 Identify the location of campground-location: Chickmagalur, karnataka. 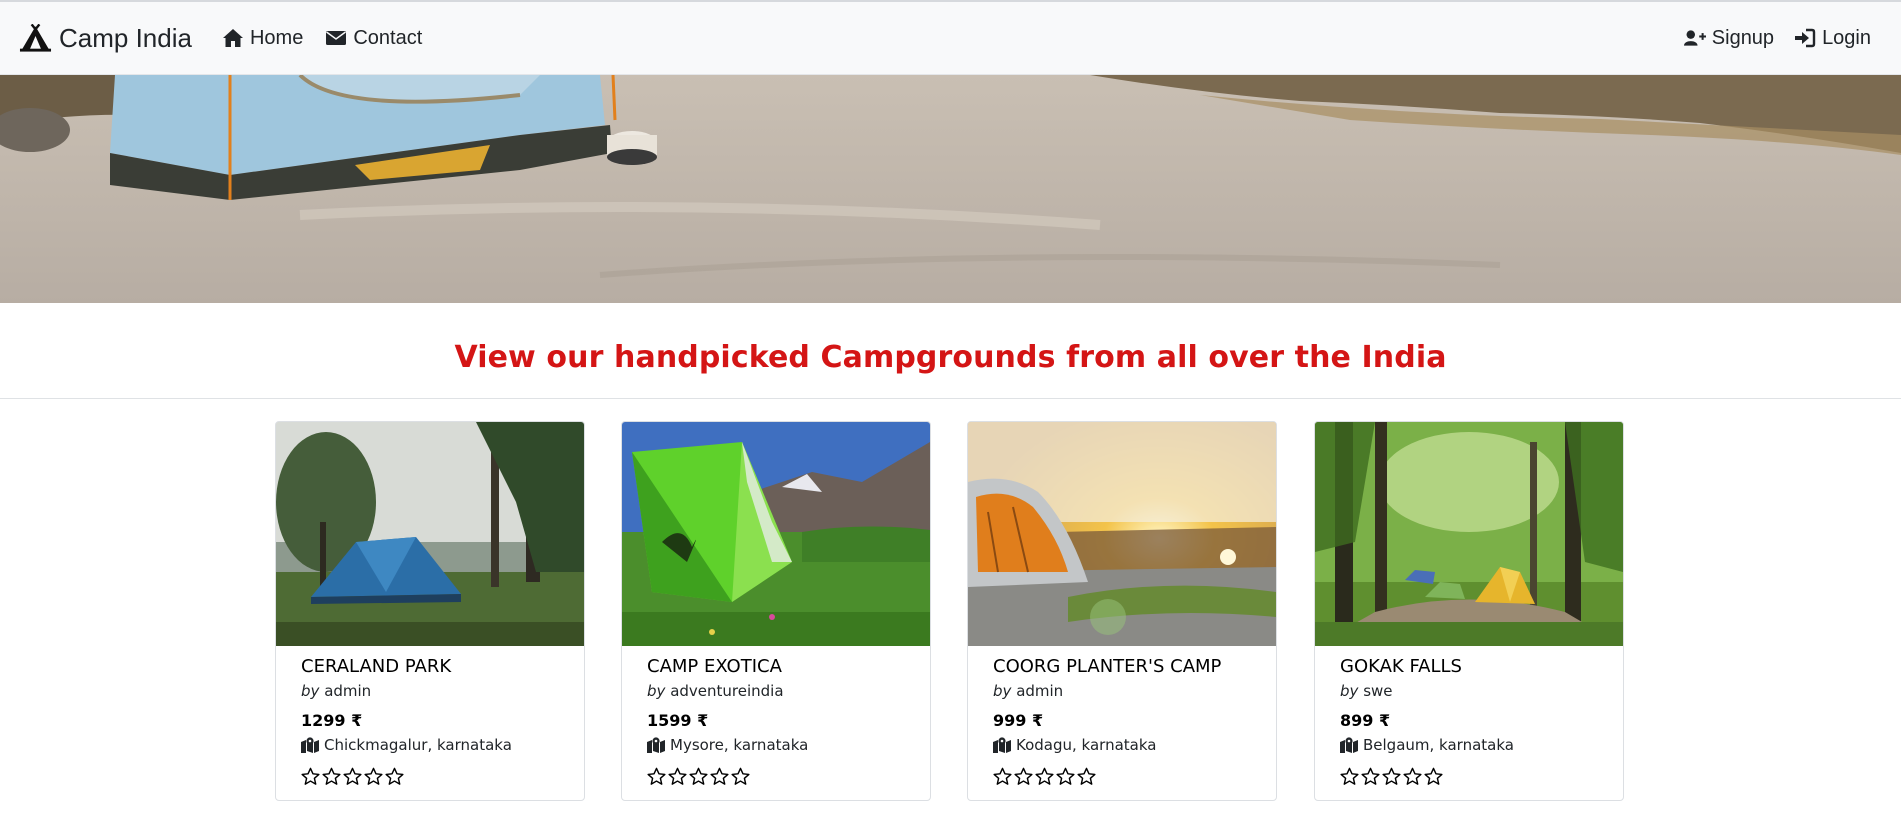
(430, 745).